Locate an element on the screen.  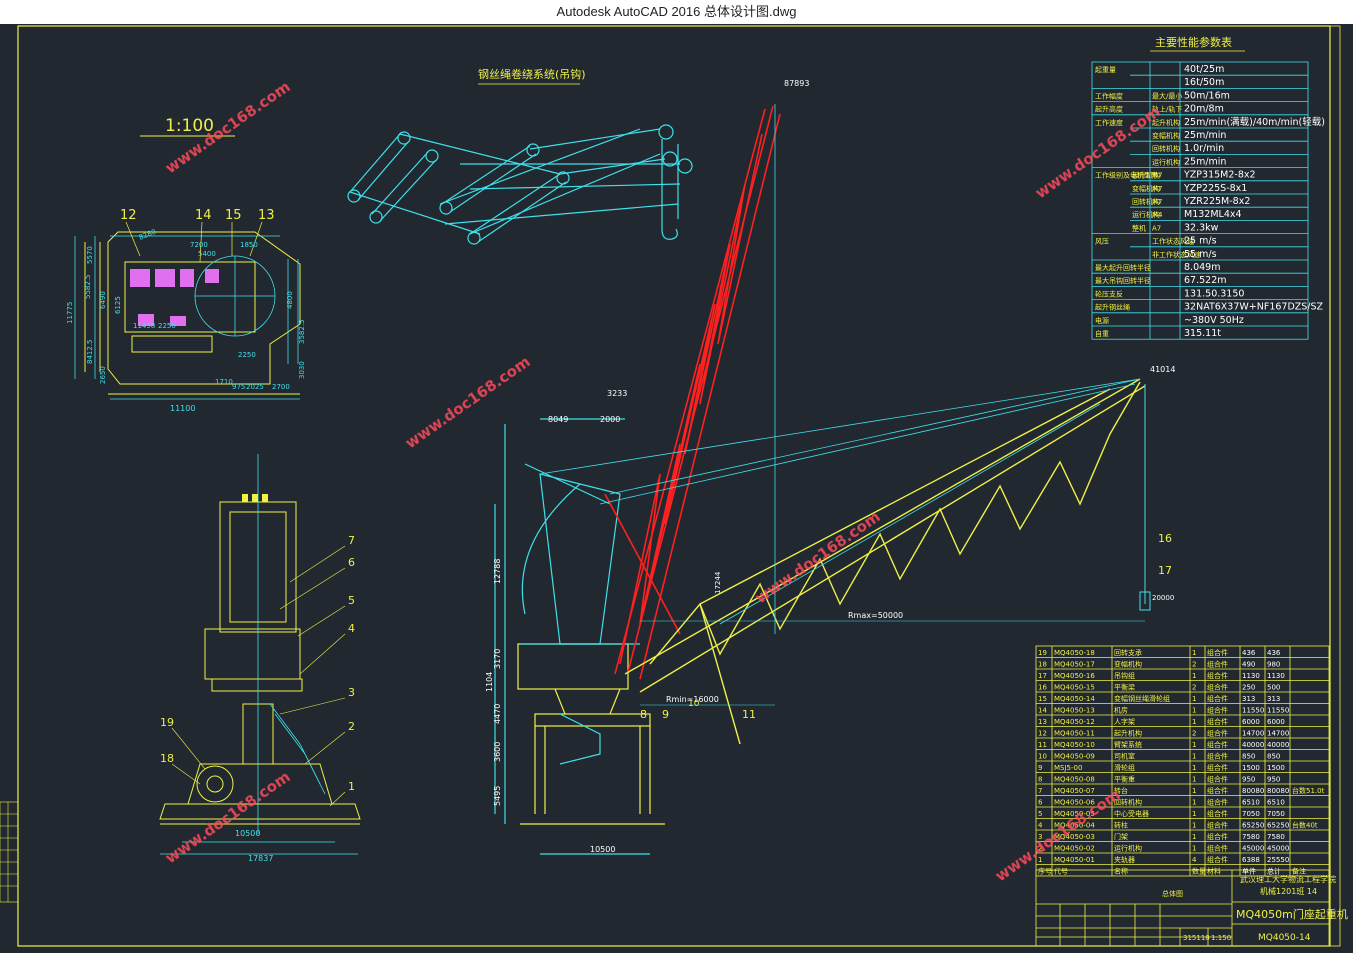
bom-cell-2-2: 吊钩组 is located at coordinates (1124, 675).